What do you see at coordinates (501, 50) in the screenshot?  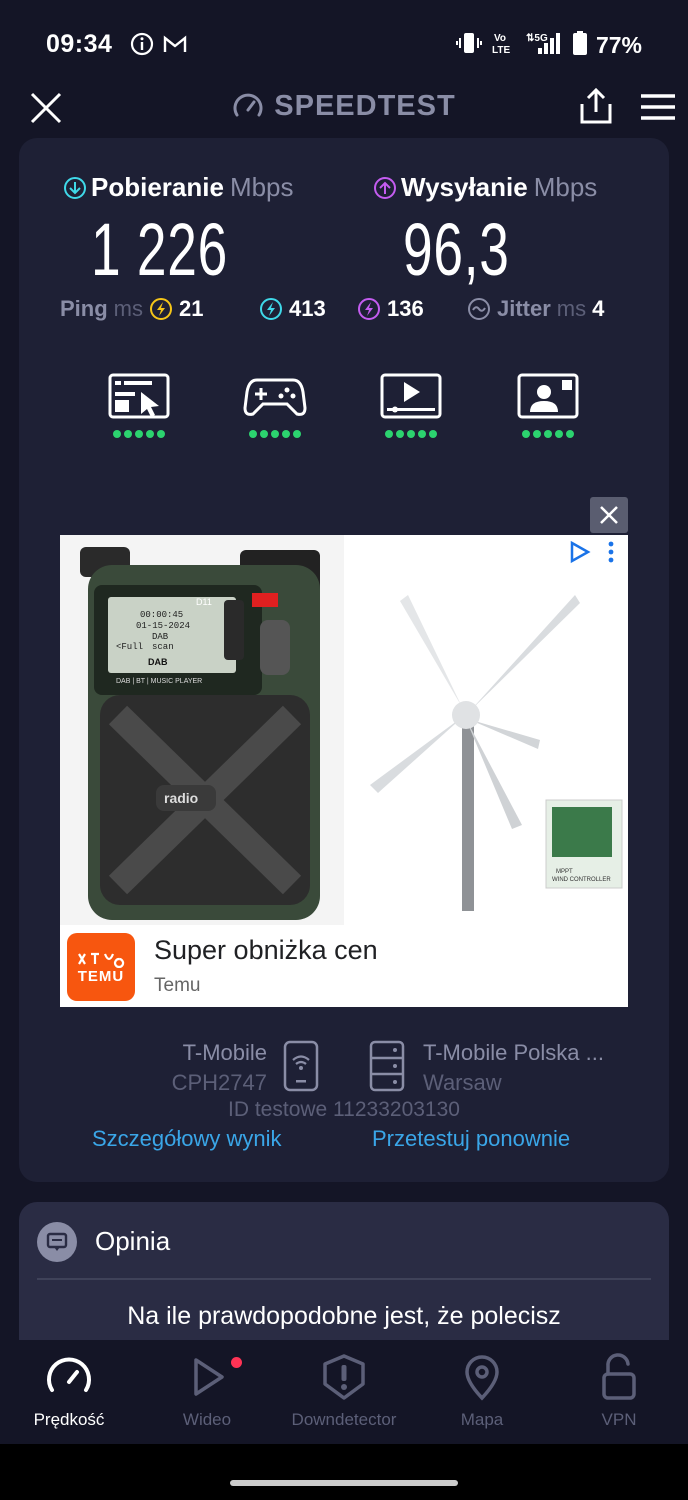 I see `svg-text: LTE` at bounding box center [501, 50].